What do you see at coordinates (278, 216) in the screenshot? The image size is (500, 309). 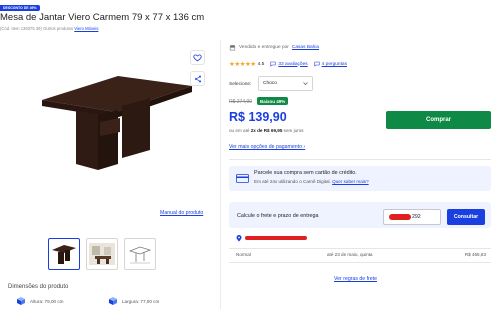 I see `freight-label: Calcule o frete e prazo de entrega` at bounding box center [278, 216].